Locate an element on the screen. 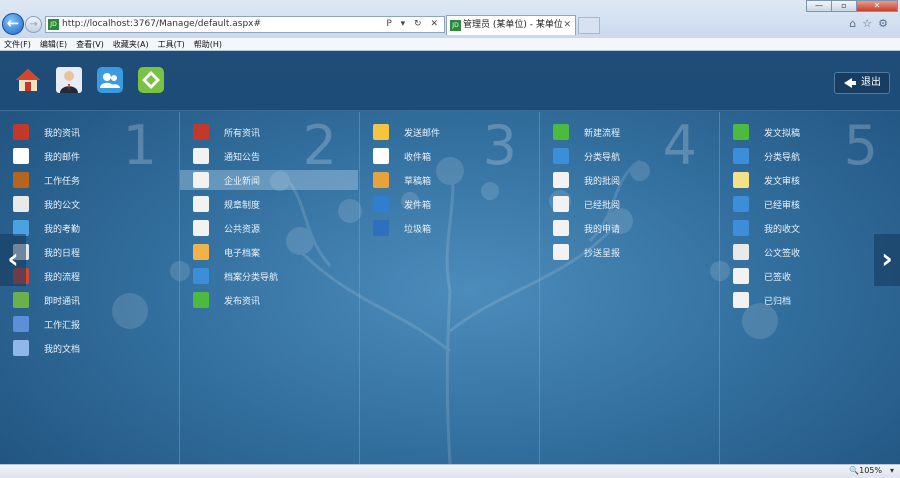  archived-icon is located at coordinates (741, 300).